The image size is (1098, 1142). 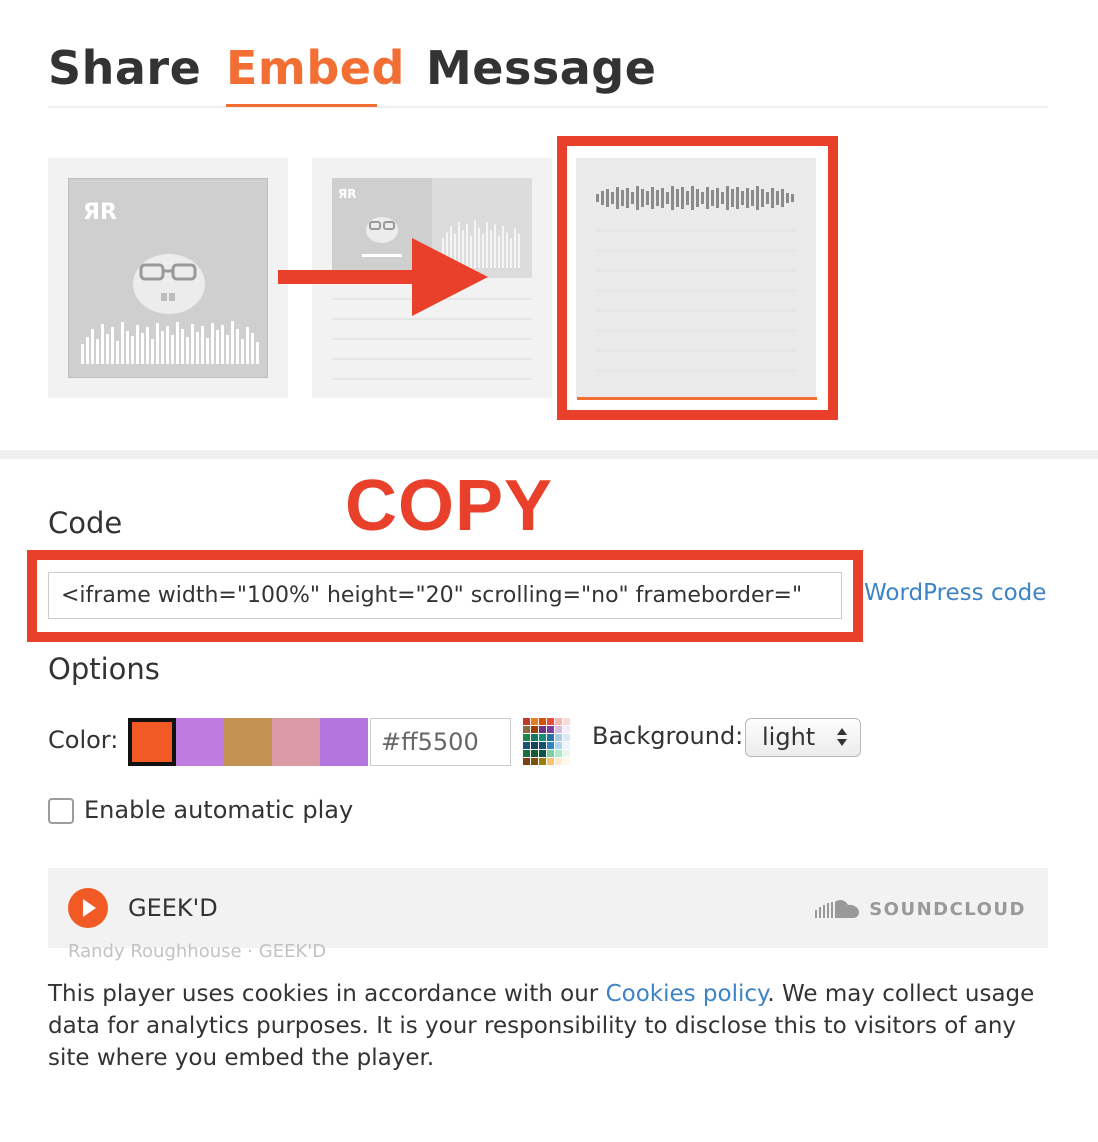 What do you see at coordinates (200, 742) in the screenshot?
I see `color-swatch-purple` at bounding box center [200, 742].